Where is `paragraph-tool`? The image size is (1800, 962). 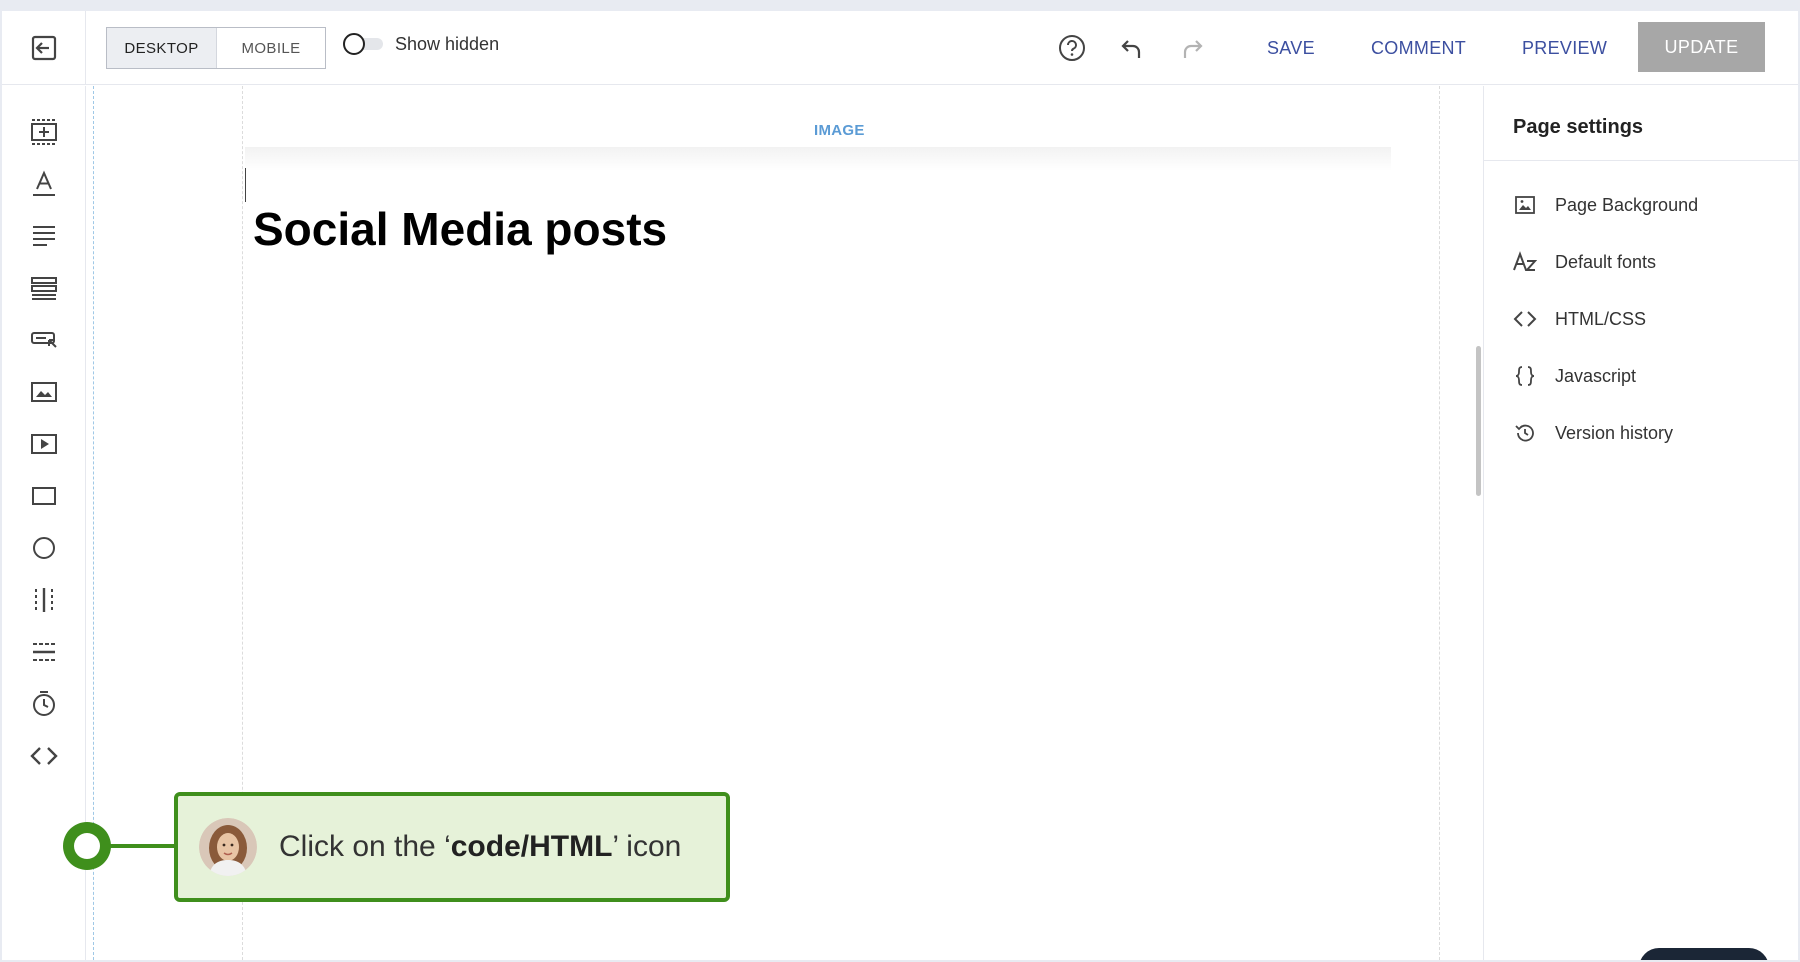 paragraph-tool is located at coordinates (44, 236).